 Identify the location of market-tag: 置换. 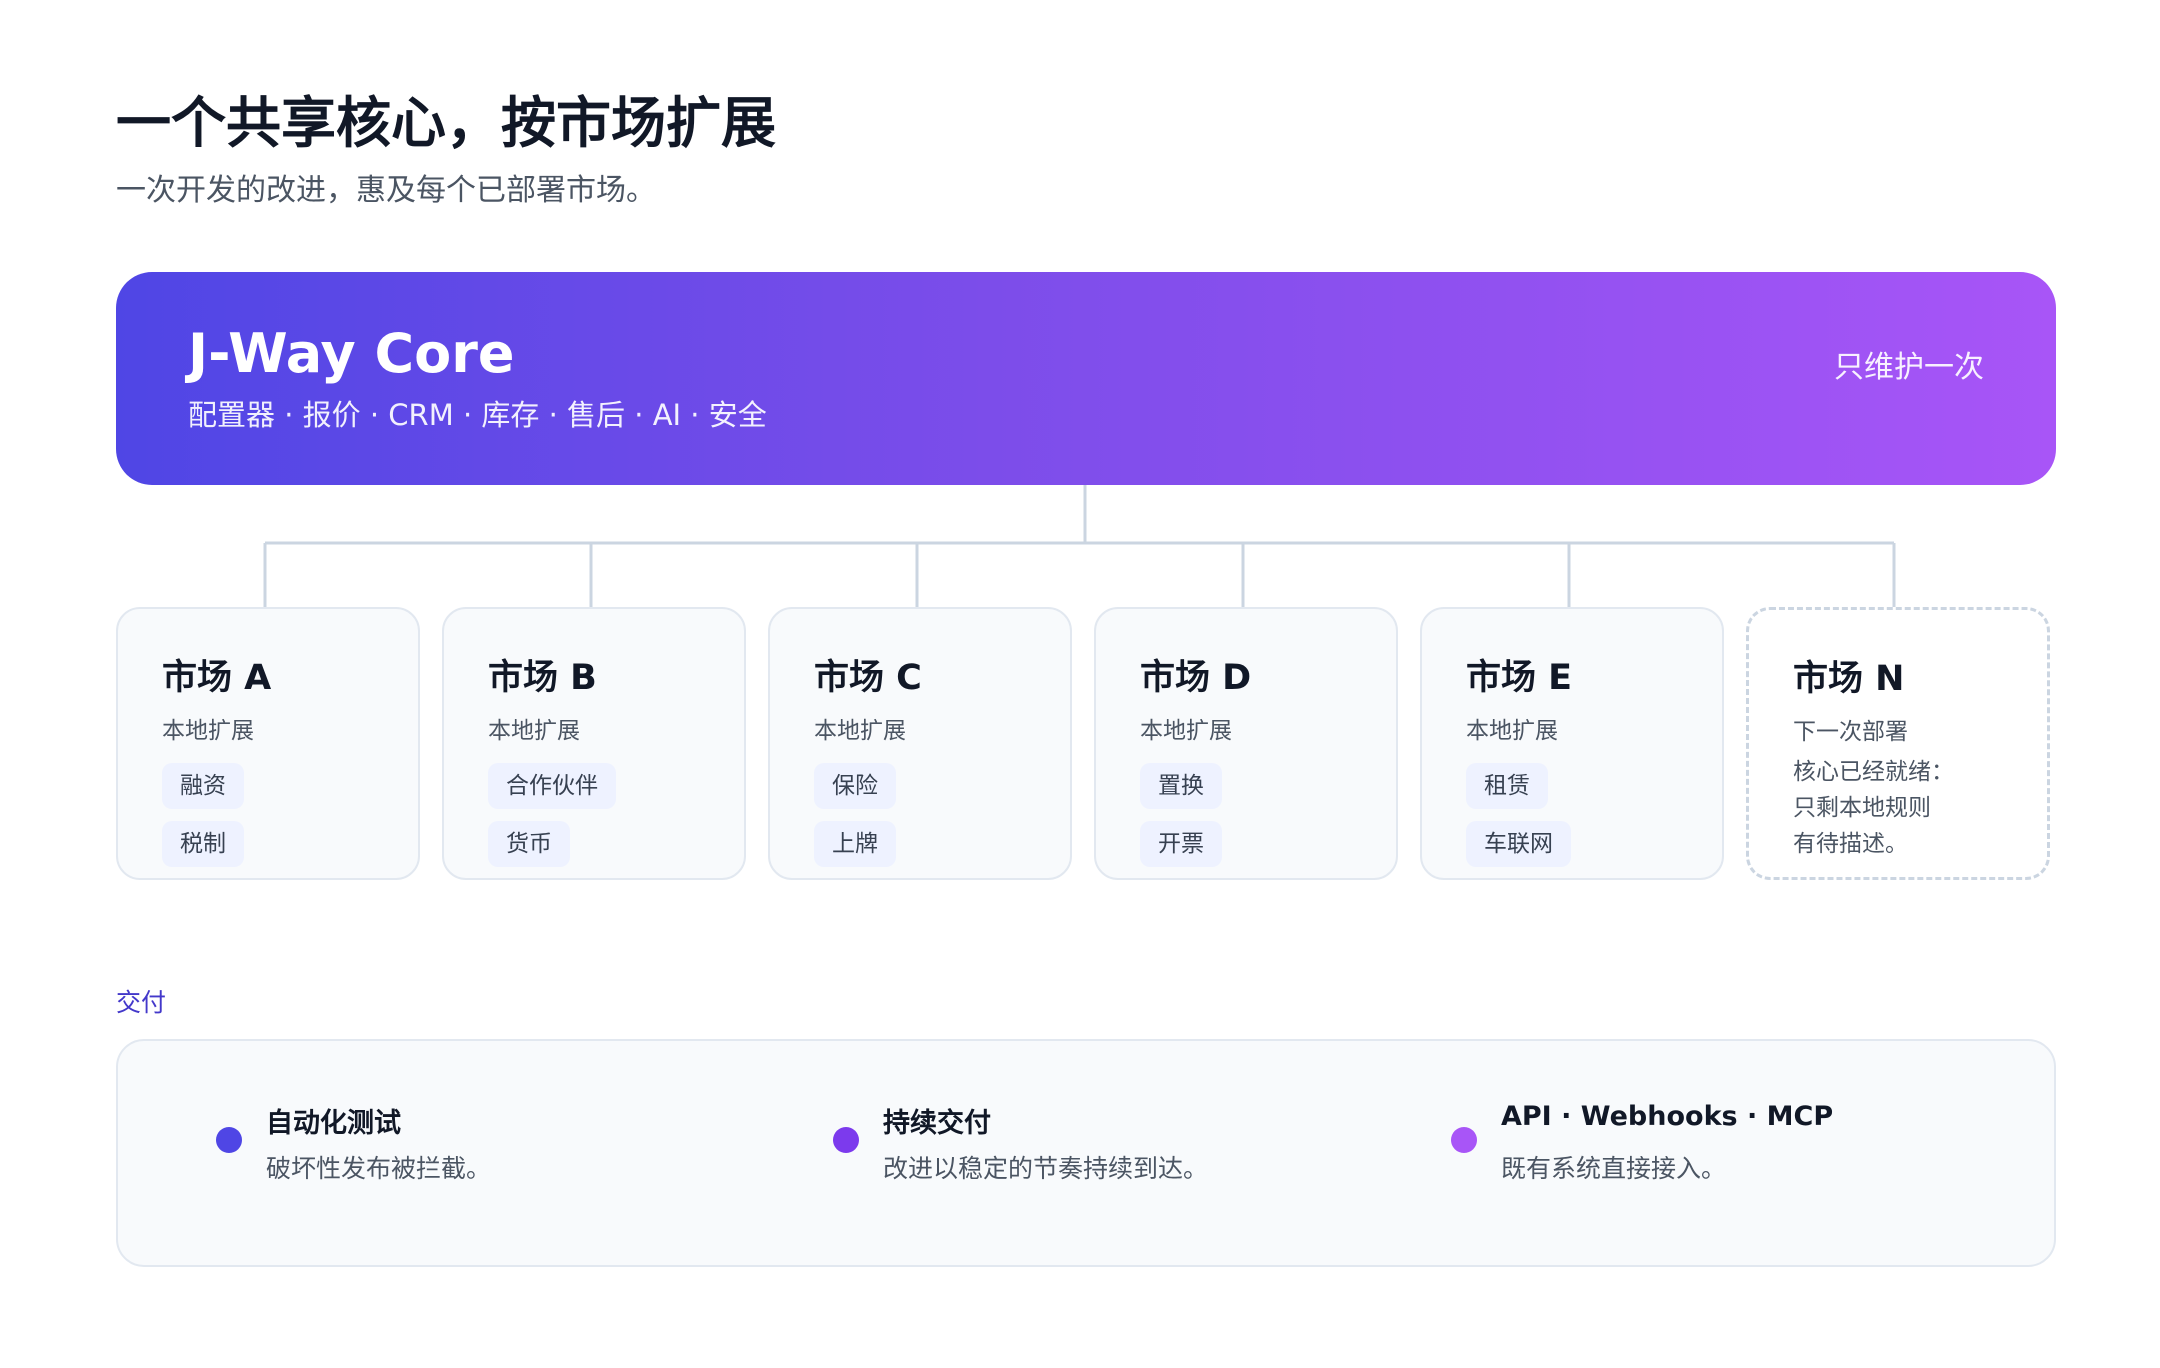
(1181, 786).